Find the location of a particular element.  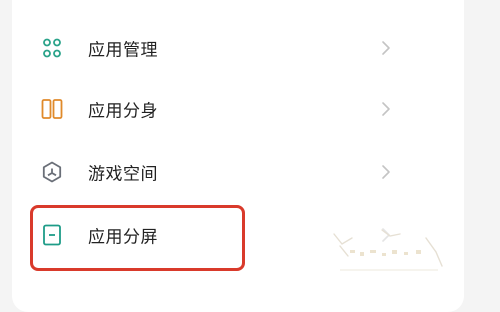

settings-item-label: 应用分身 is located at coordinates (123, 111).